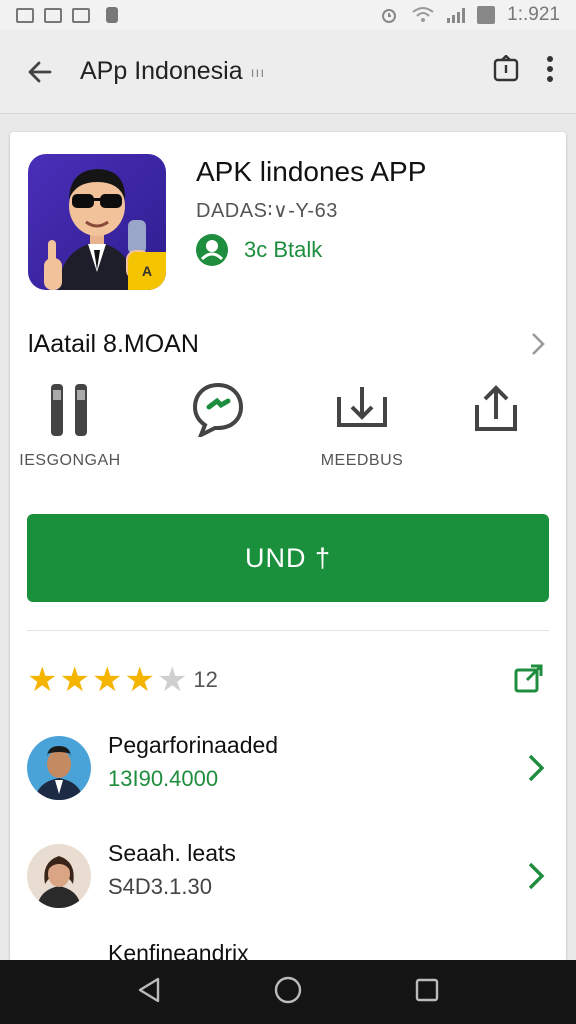 This screenshot has width=576, height=1024. I want to click on install-button: UND †, so click(288, 558).